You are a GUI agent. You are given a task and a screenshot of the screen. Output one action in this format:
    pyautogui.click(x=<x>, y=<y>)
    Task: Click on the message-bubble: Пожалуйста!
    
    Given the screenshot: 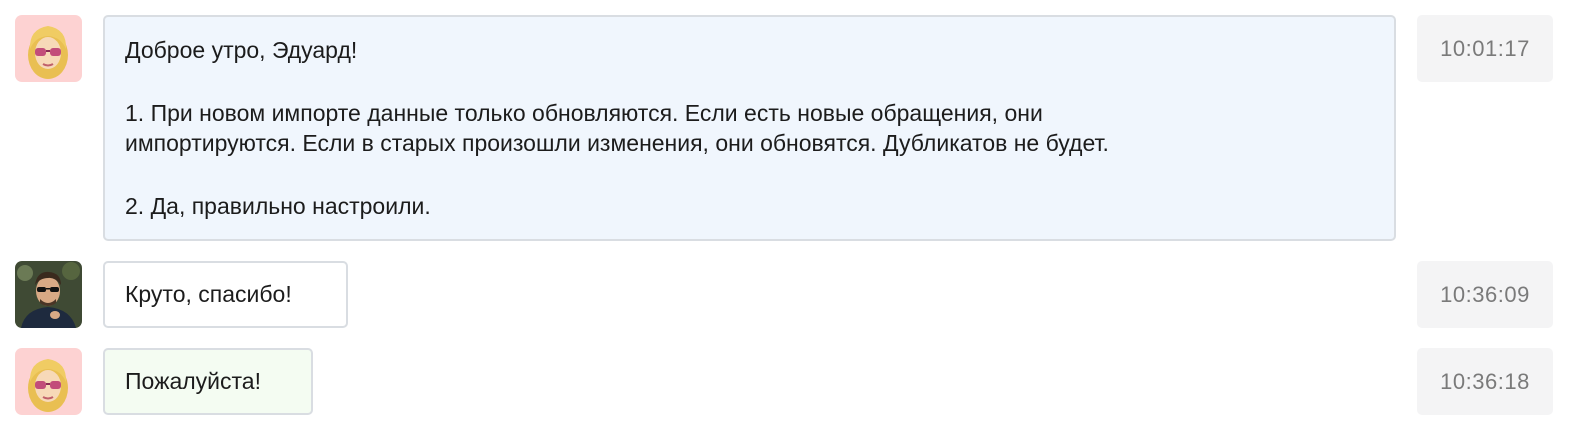 What is the action you would take?
    pyautogui.click(x=208, y=381)
    